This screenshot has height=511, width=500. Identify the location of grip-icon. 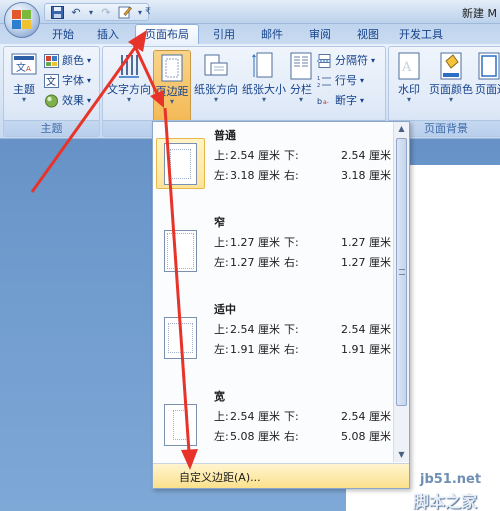
(402, 272).